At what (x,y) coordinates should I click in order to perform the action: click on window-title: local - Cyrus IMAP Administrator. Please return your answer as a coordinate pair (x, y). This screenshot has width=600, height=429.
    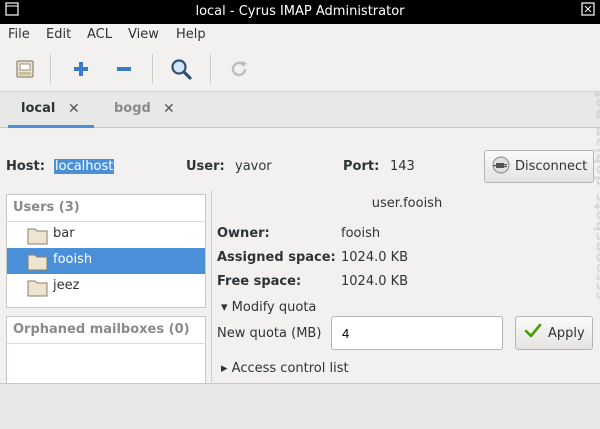
    Looking at the image, I should click on (300, 11).